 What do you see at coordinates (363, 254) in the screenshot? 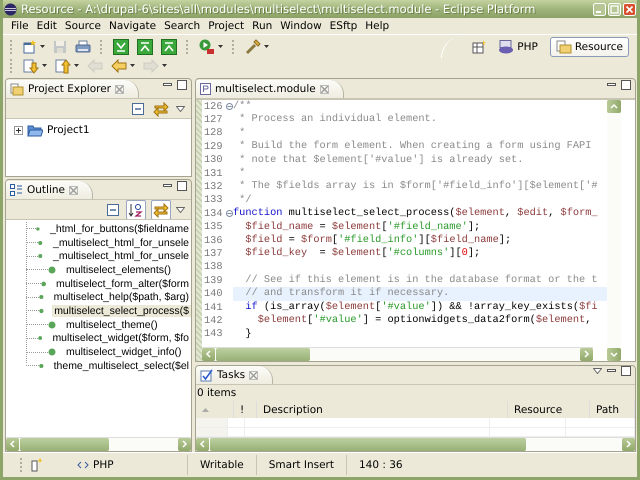
I see `code-line: $field_key = $element['#columns'][0];` at bounding box center [363, 254].